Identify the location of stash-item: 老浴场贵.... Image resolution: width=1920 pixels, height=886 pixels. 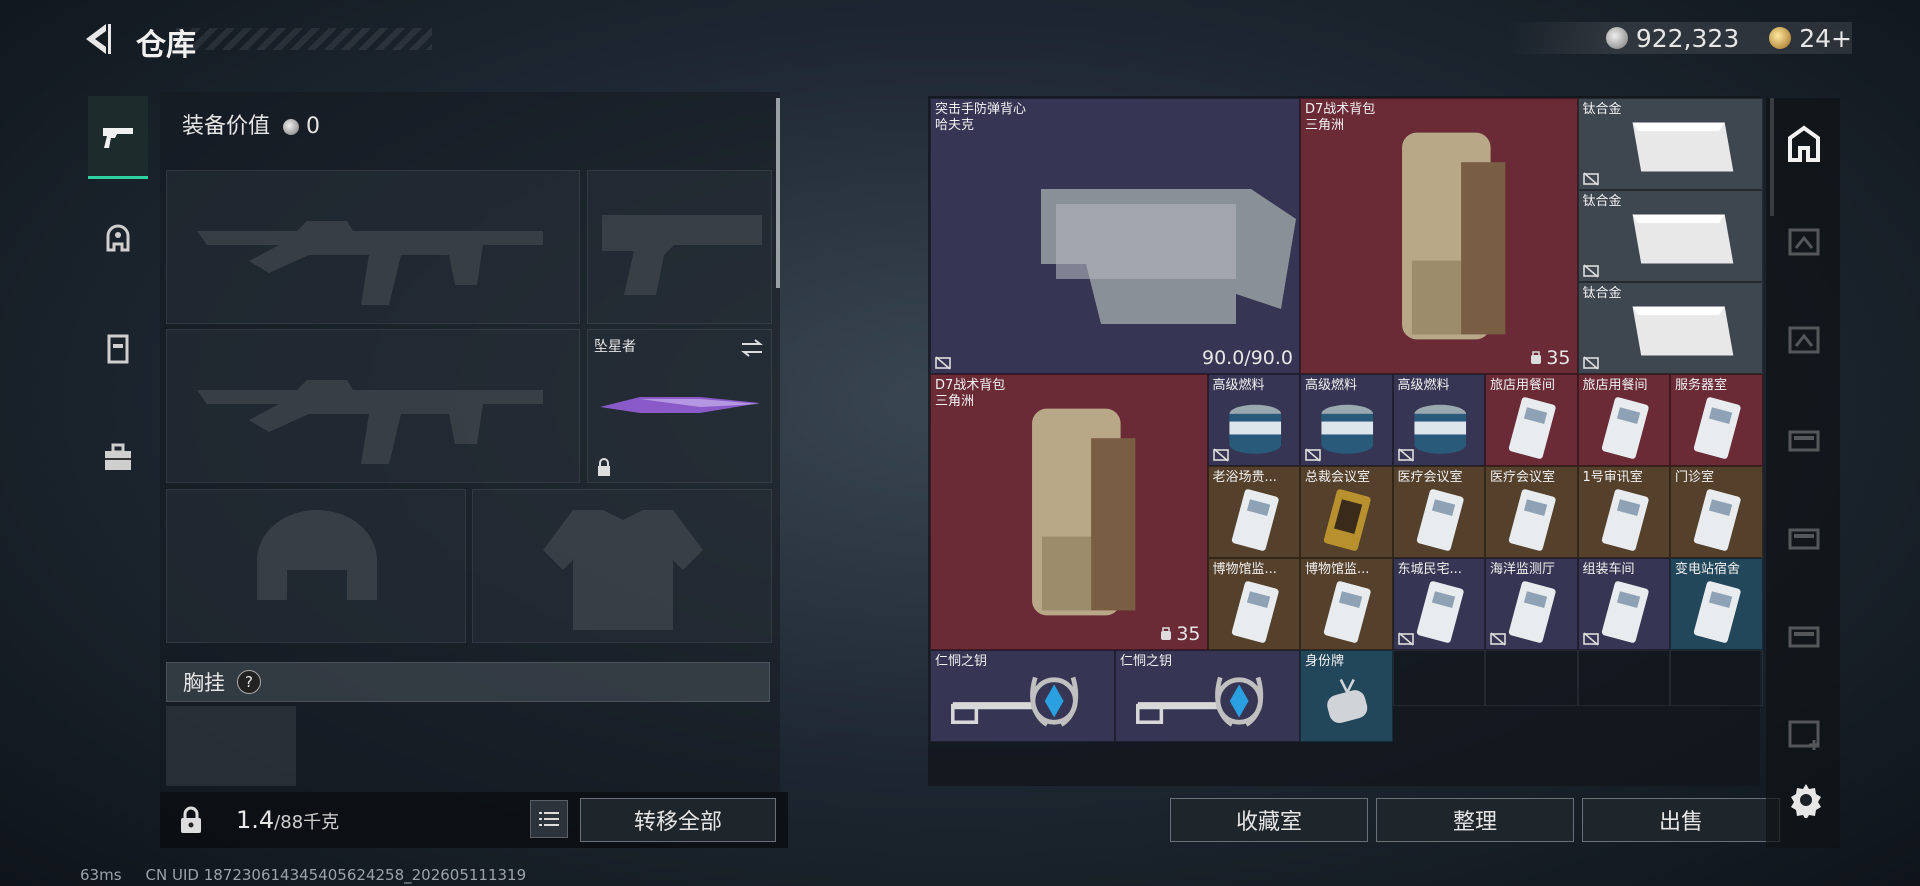
(1253, 512).